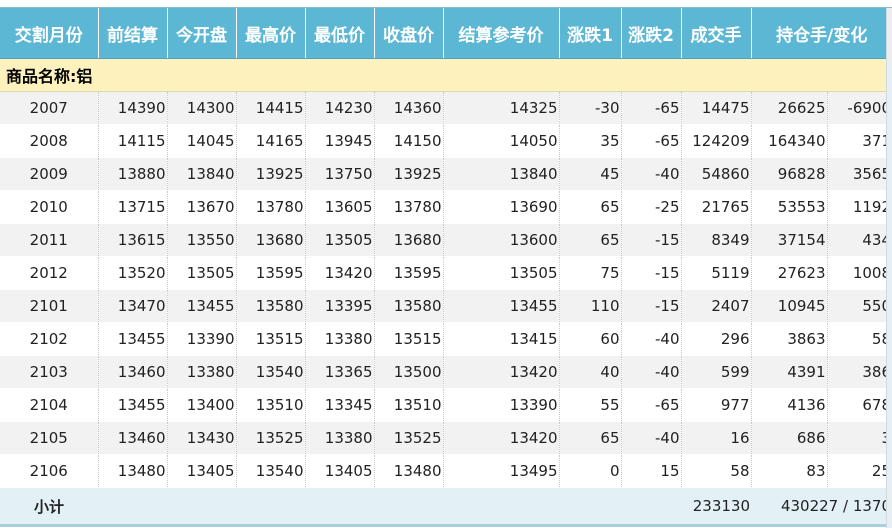 Image resolution: width=892 pixels, height=528 pixels. What do you see at coordinates (408, 141) in the screenshot?
I see `table-cell: 14150` at bounding box center [408, 141].